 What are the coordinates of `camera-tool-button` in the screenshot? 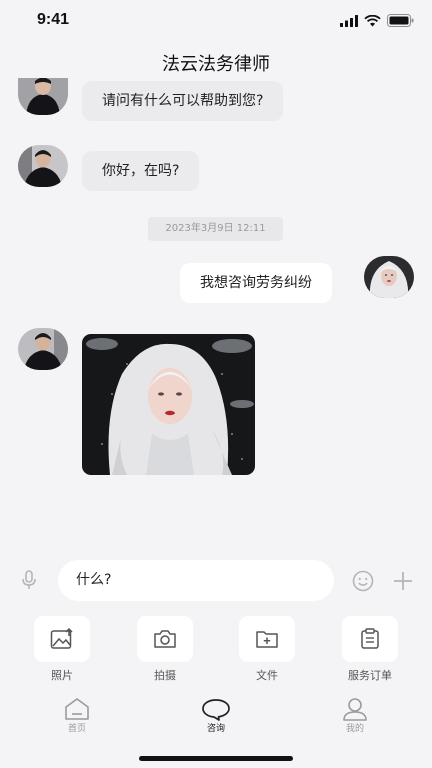 It's located at (165, 639).